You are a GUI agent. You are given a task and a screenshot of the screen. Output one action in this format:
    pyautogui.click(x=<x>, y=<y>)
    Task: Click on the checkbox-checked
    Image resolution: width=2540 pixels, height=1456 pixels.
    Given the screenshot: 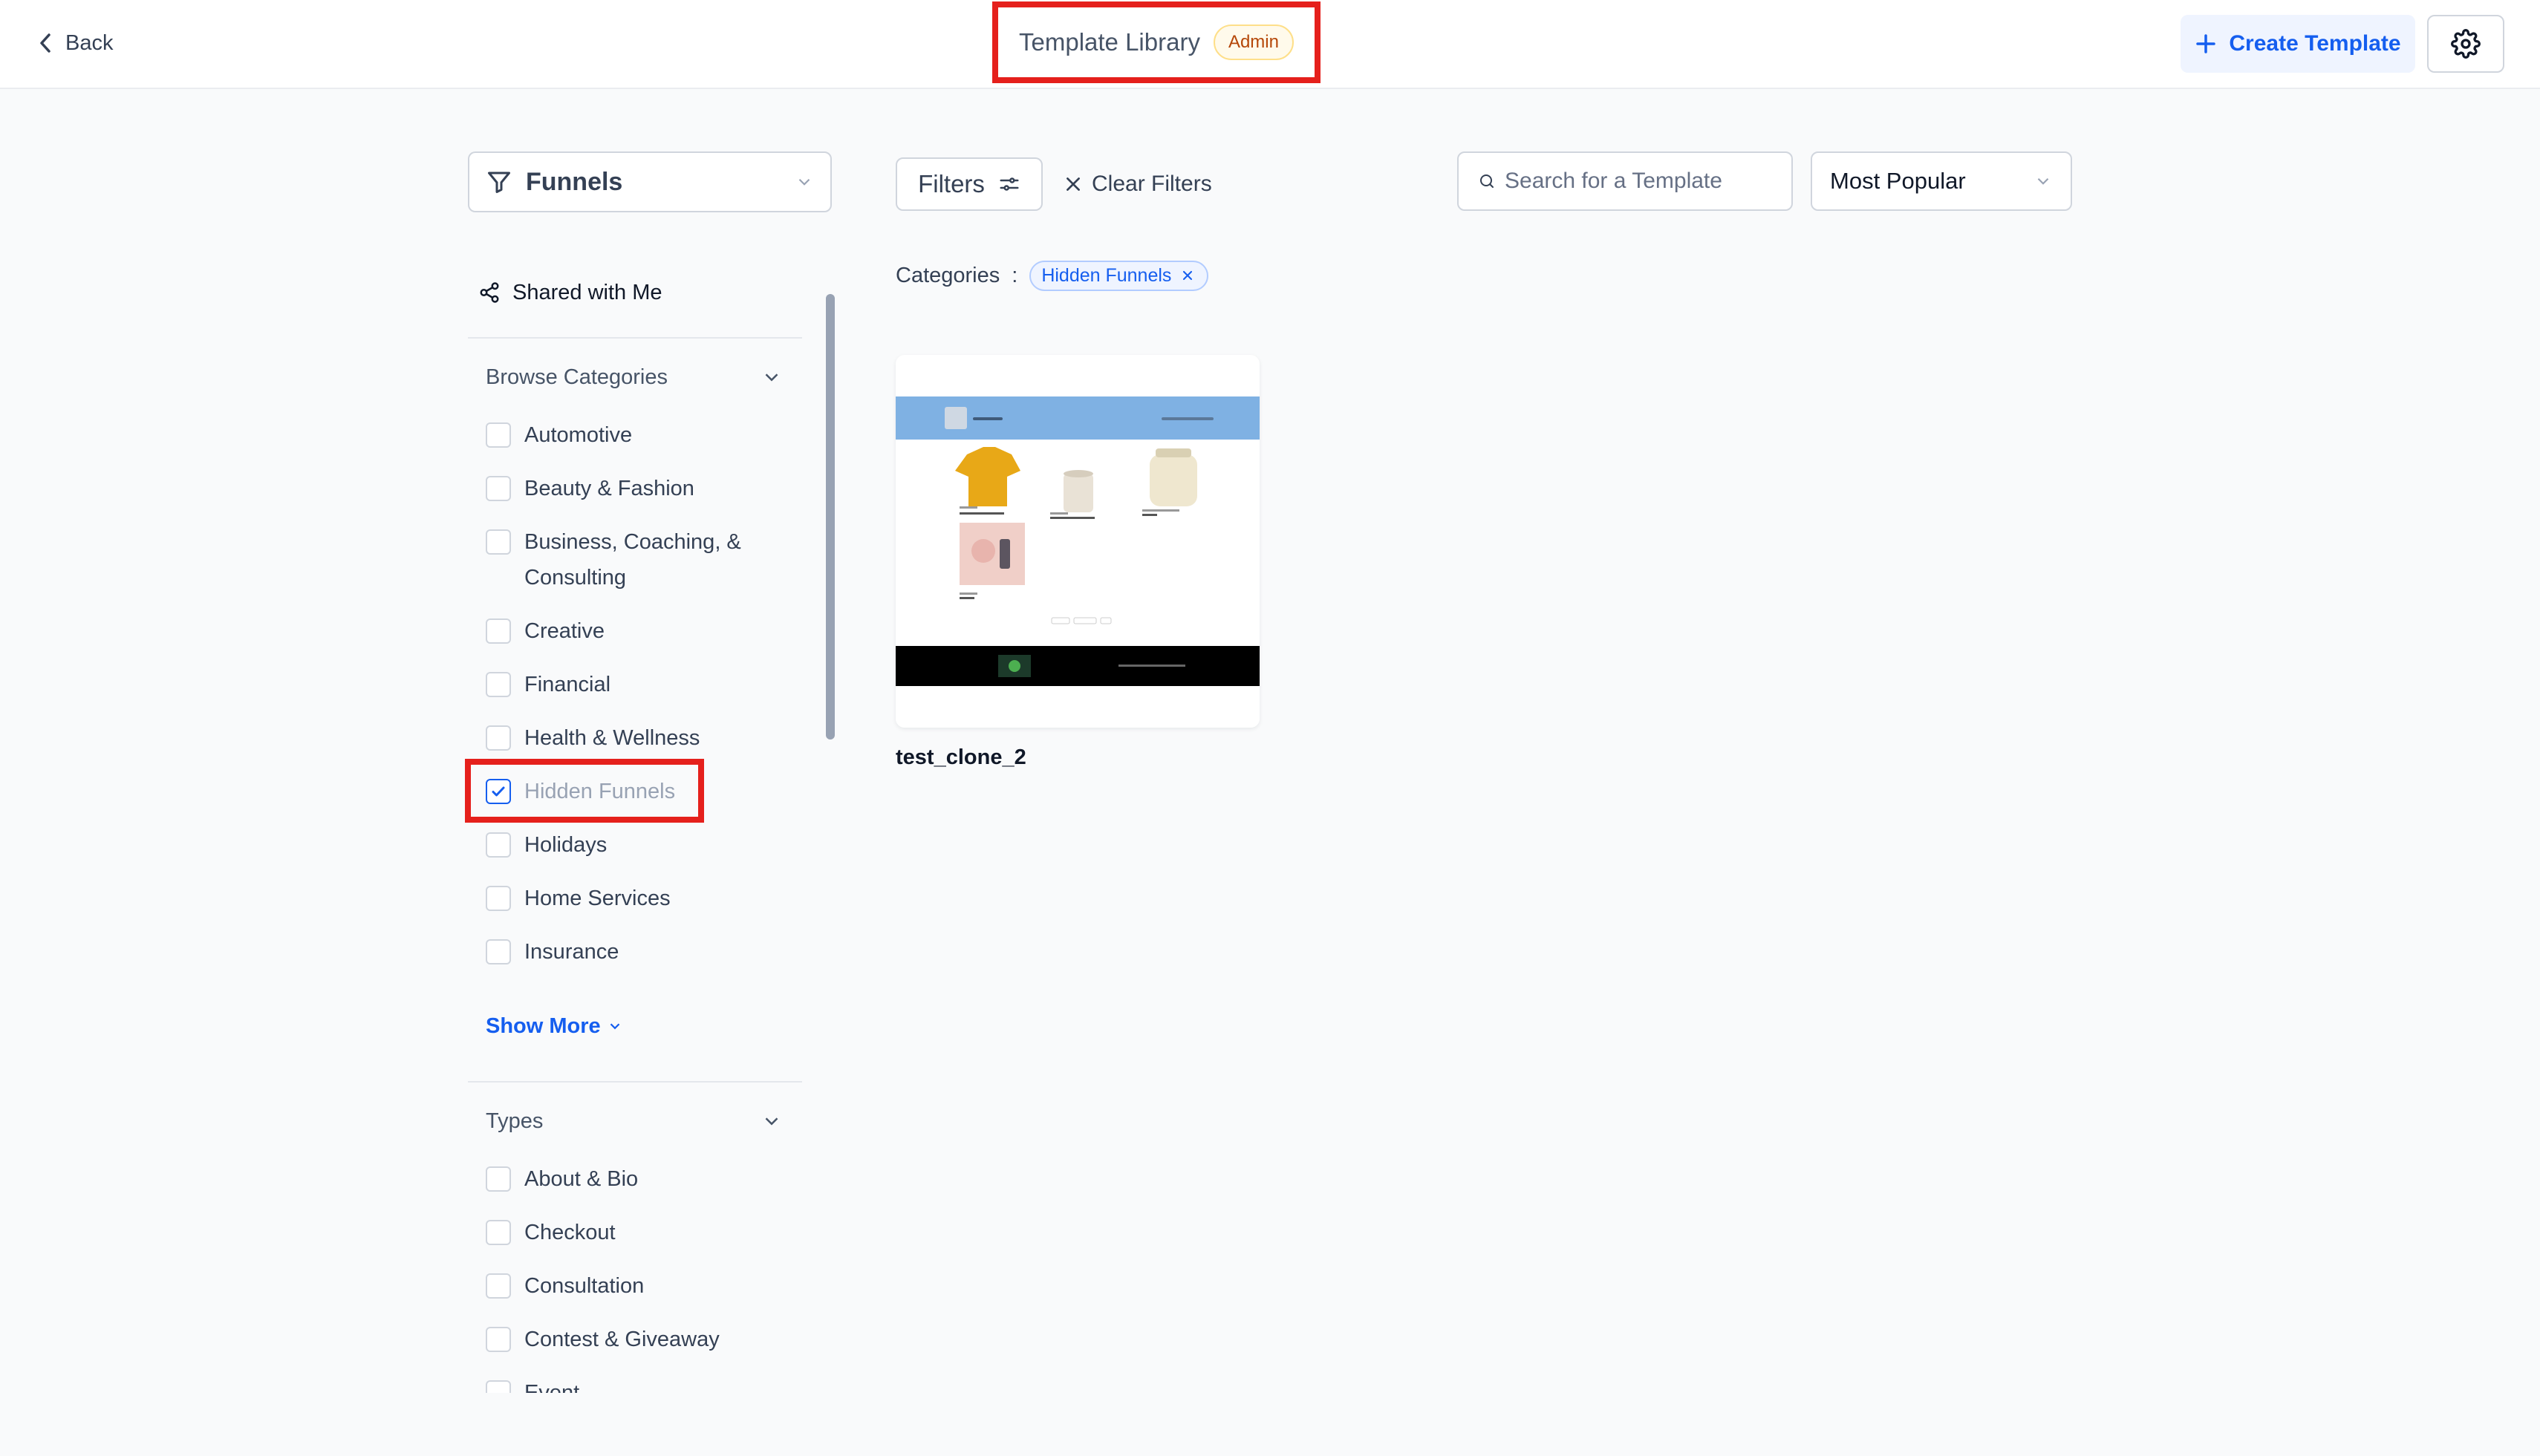 What is the action you would take?
    pyautogui.click(x=499, y=792)
    